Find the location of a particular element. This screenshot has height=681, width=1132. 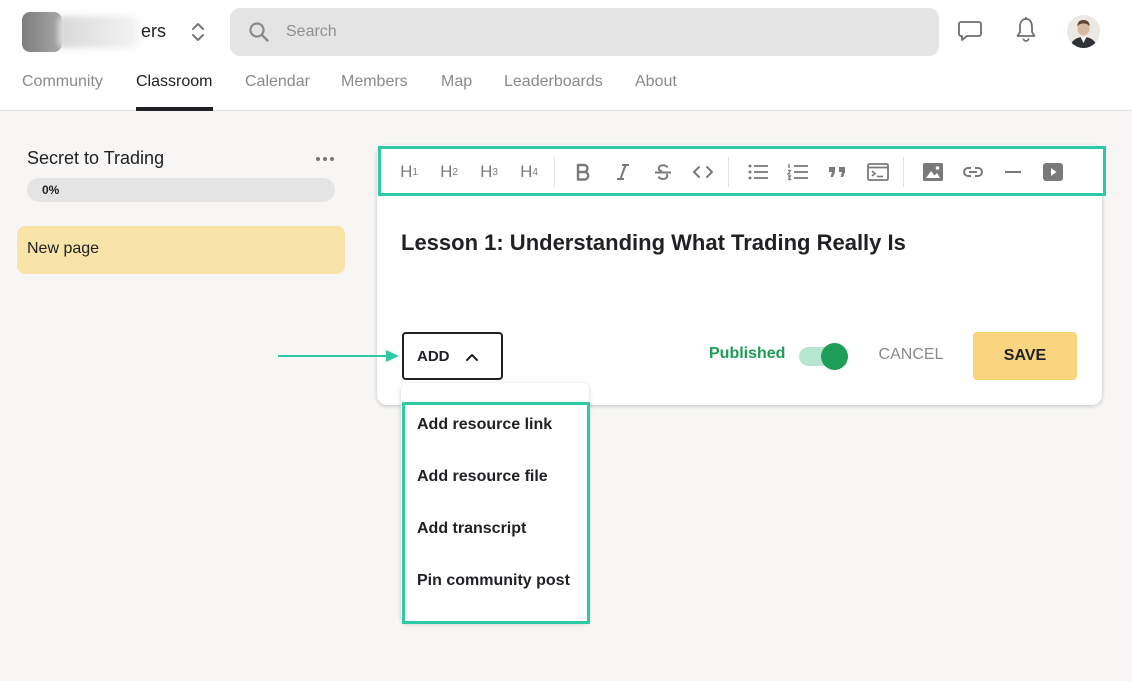

strikethrough-icon is located at coordinates (663, 172).